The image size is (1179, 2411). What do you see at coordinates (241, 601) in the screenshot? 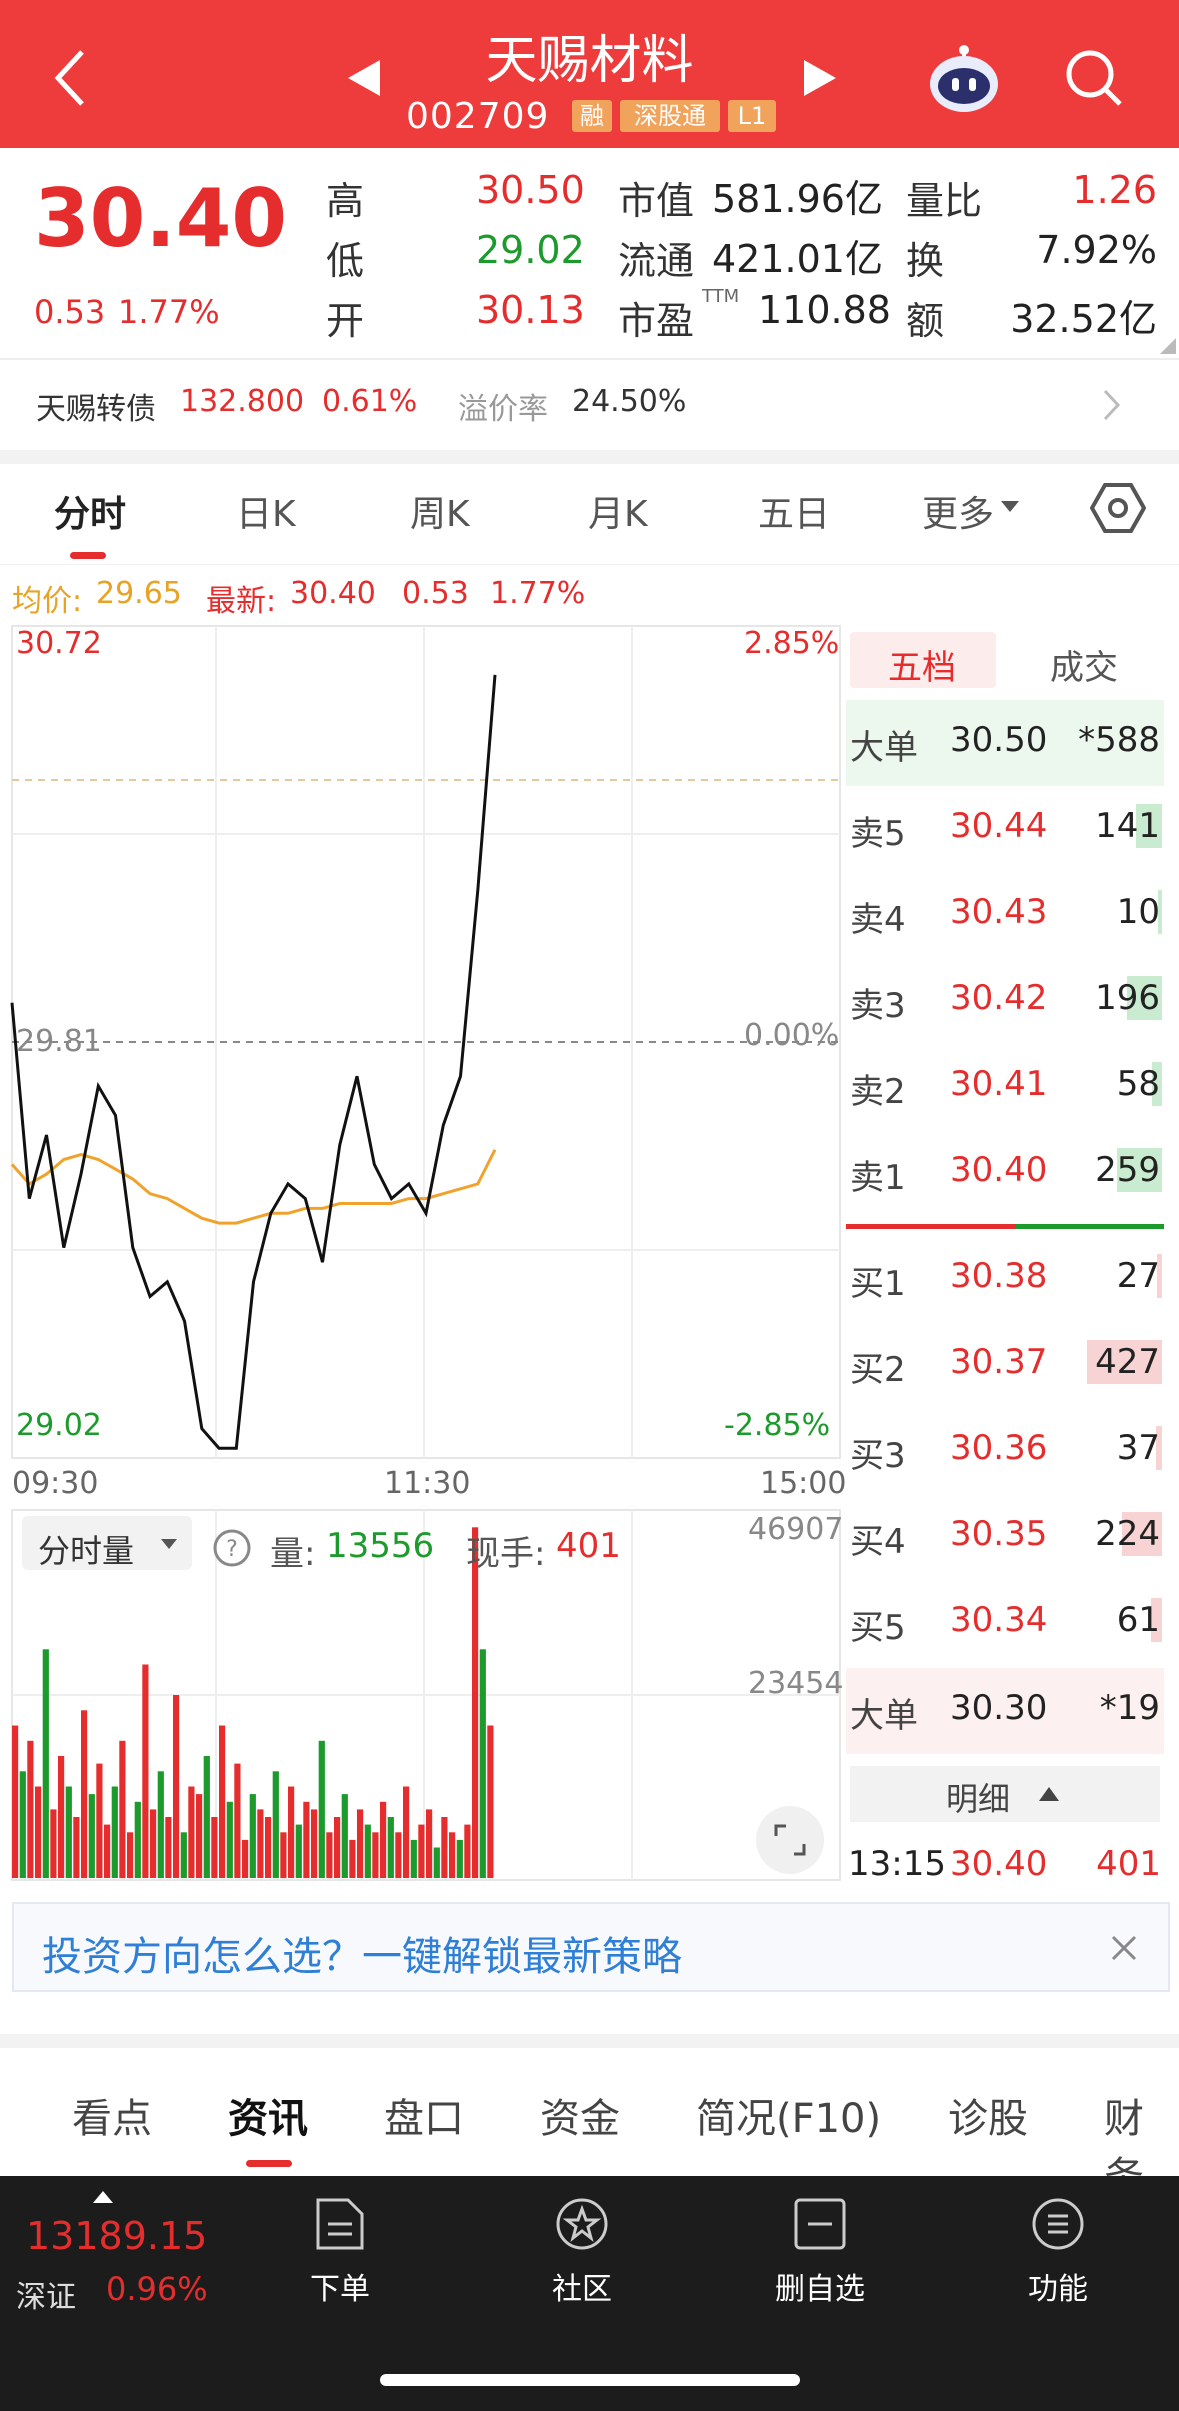
I see `latest-label: 最新:` at bounding box center [241, 601].